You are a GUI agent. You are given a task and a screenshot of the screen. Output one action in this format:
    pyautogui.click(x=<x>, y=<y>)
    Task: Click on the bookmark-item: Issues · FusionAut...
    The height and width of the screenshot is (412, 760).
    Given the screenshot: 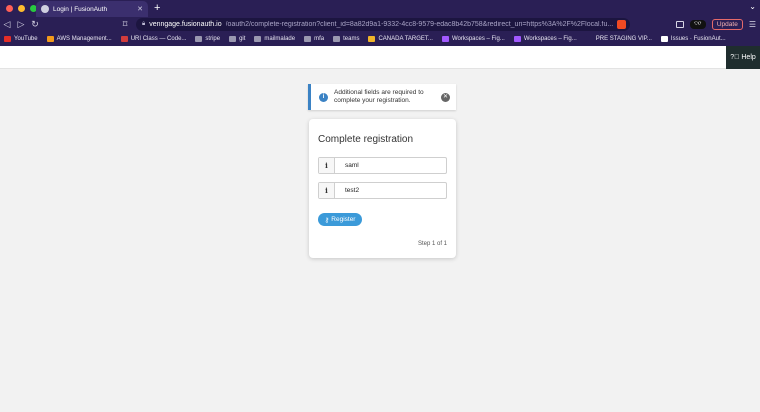 What is the action you would take?
    pyautogui.click(x=693, y=39)
    